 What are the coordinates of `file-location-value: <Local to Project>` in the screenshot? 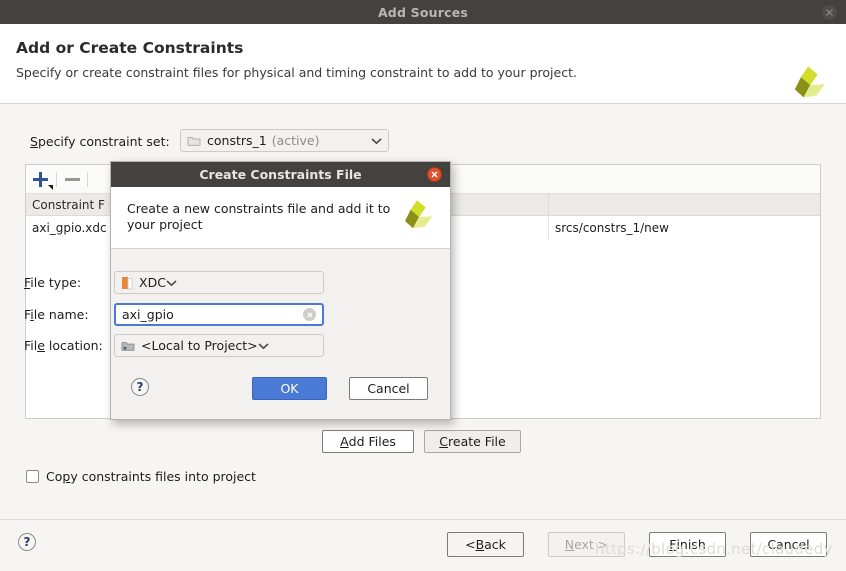 It's located at (199, 345).